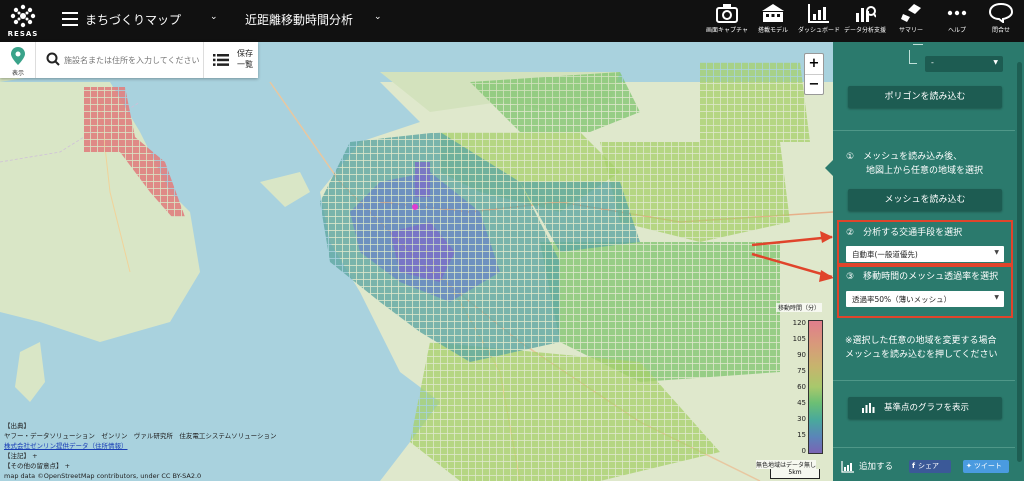 The image size is (1024, 481). What do you see at coordinates (786, 464) in the screenshot?
I see `legend-nodata-note: 無色地域はデータ無し` at bounding box center [786, 464].